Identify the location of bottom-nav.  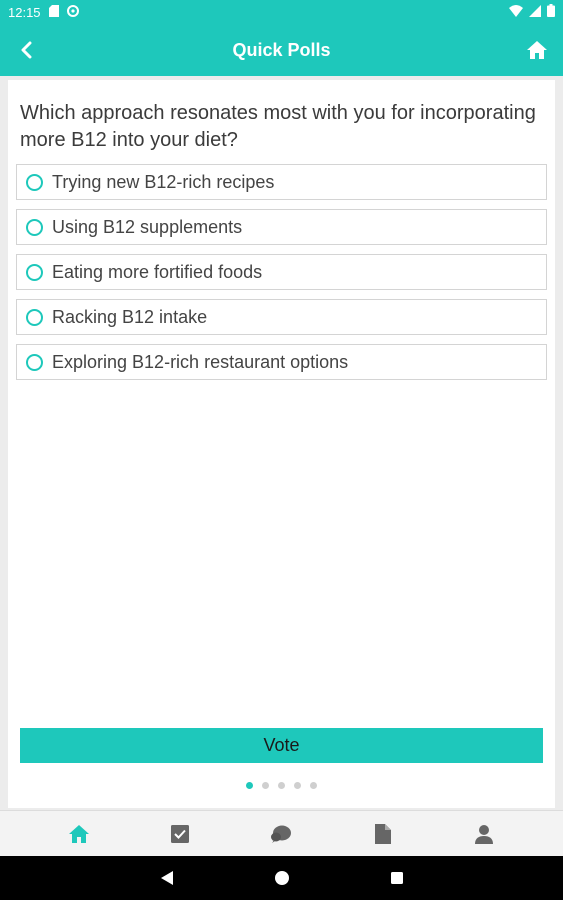
(281, 833).